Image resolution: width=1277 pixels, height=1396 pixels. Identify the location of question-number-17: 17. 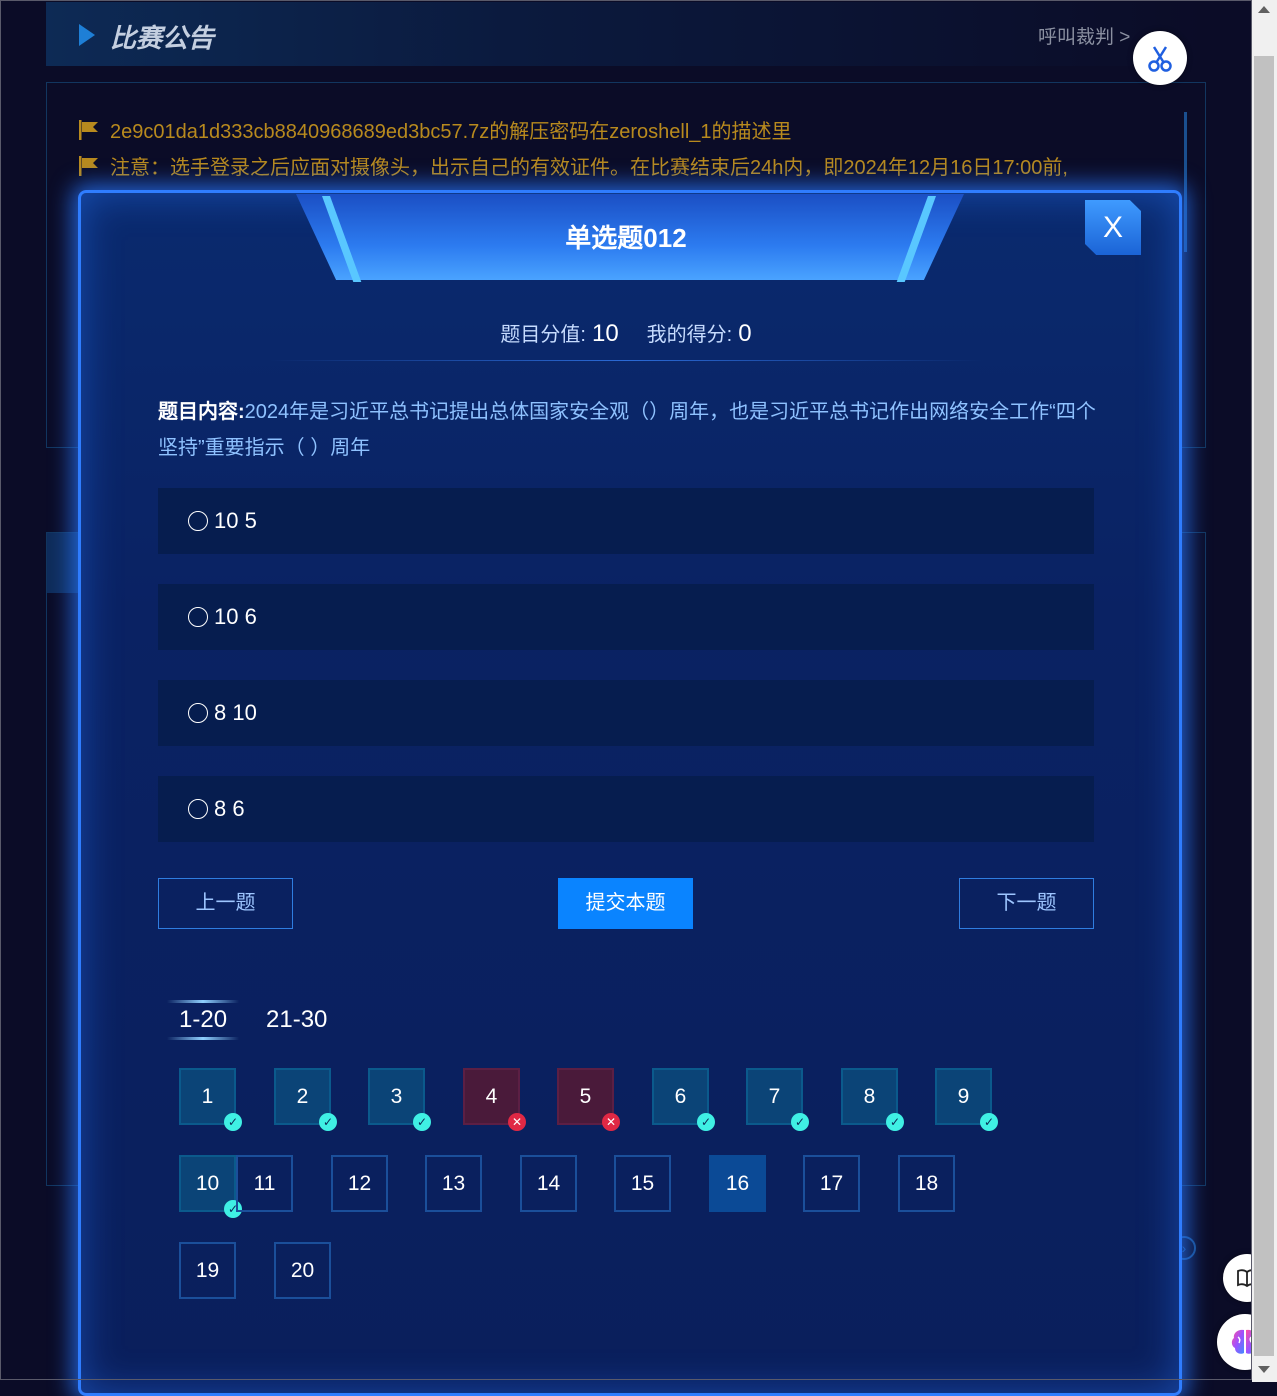
(831, 1183).